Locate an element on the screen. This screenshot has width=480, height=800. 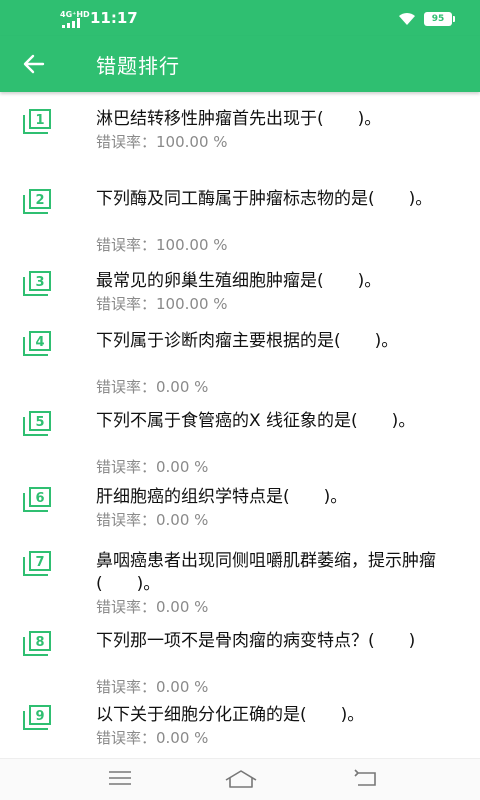
battery-icon: 95 is located at coordinates (439, 19).